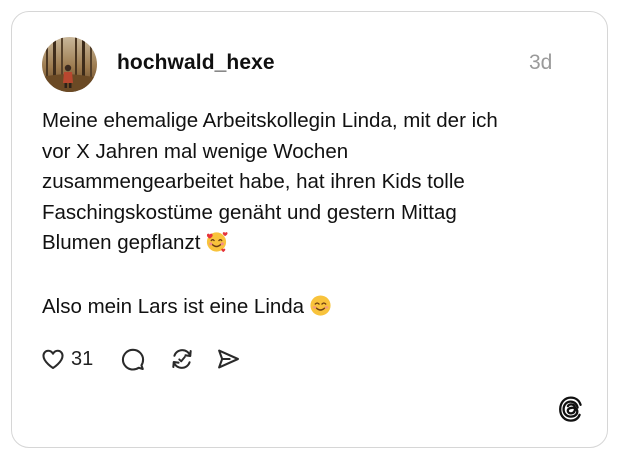 This screenshot has width=620, height=461. Describe the element at coordinates (320, 305) in the screenshot. I see `smiling-face-with-smiling-eyes-emoji-icon` at that location.